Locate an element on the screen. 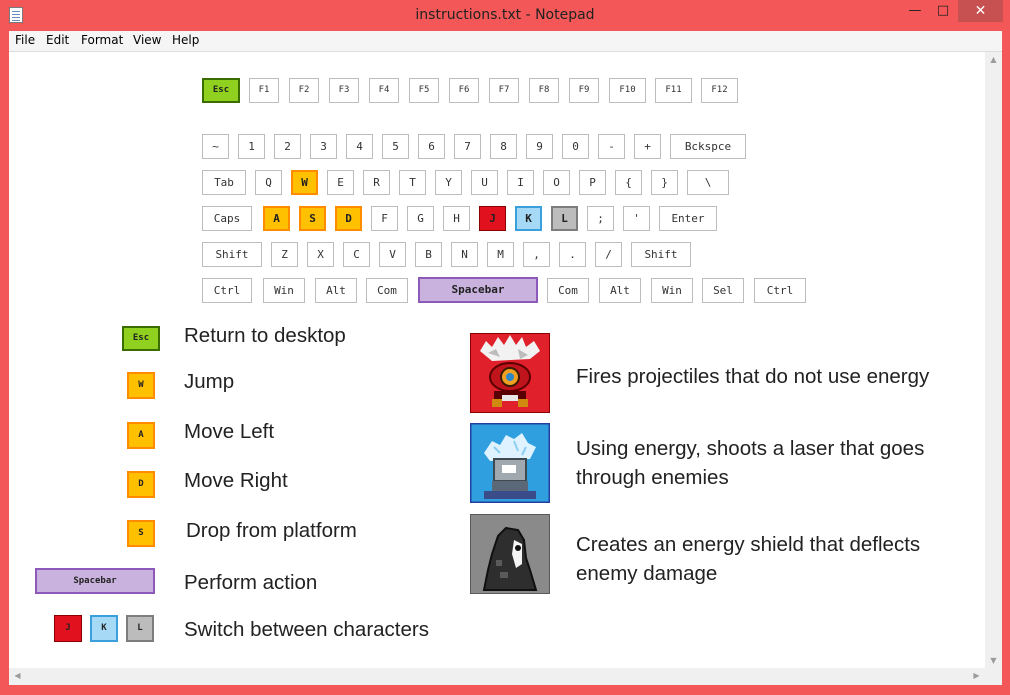  legend-key-spacebar: Spacebar is located at coordinates (95, 581).